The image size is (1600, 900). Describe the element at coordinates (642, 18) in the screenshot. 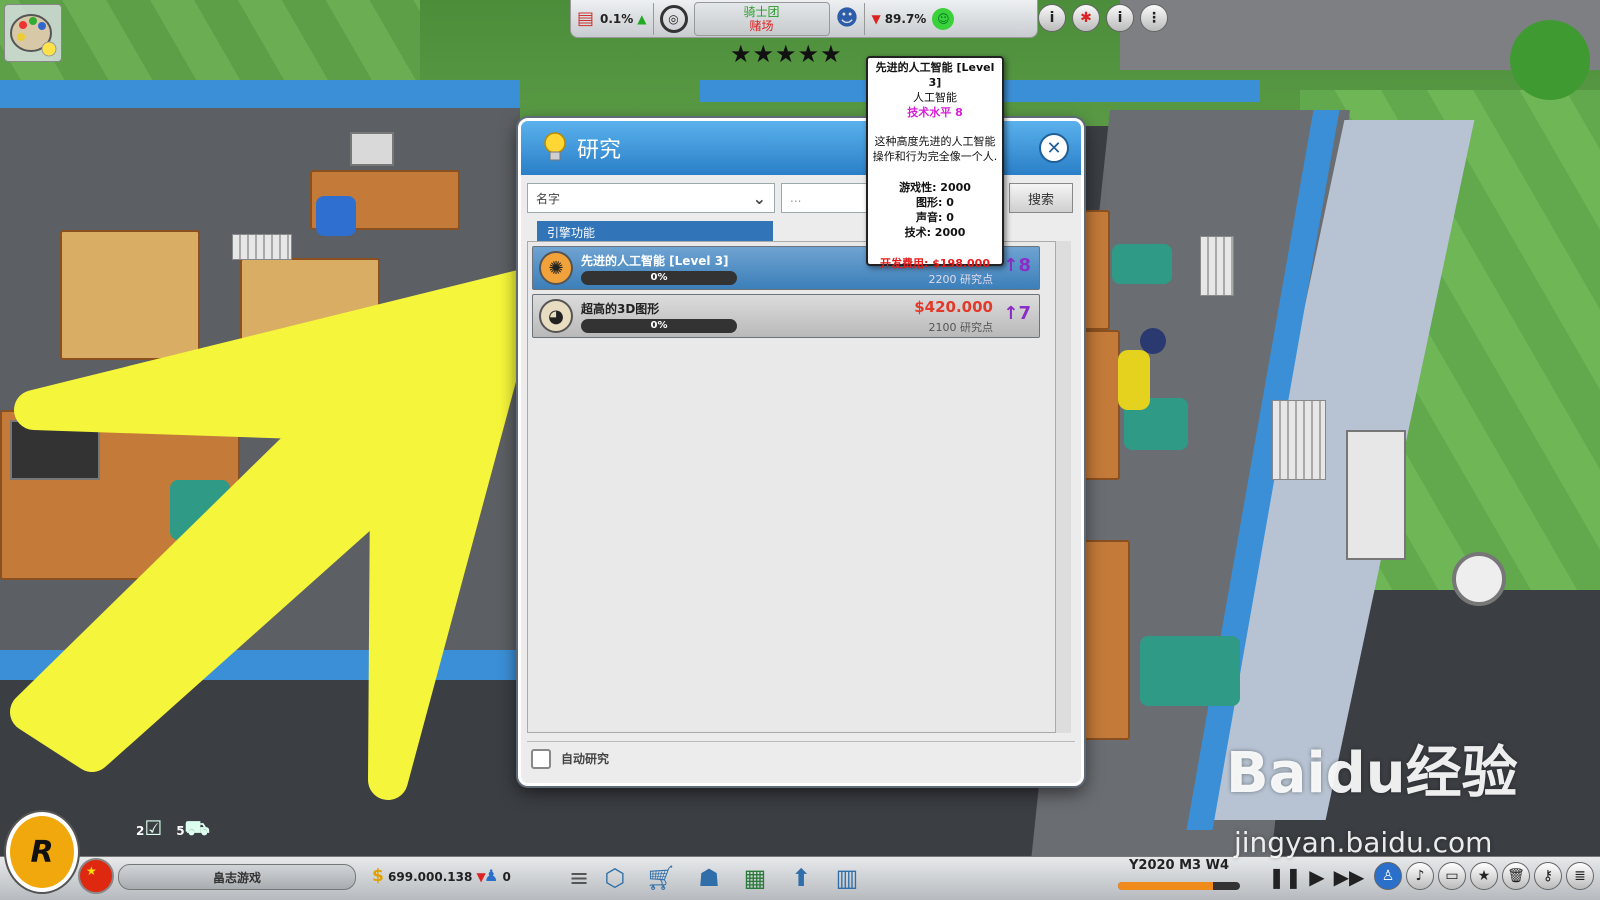

I see `up-trend-icon: ▲` at that location.